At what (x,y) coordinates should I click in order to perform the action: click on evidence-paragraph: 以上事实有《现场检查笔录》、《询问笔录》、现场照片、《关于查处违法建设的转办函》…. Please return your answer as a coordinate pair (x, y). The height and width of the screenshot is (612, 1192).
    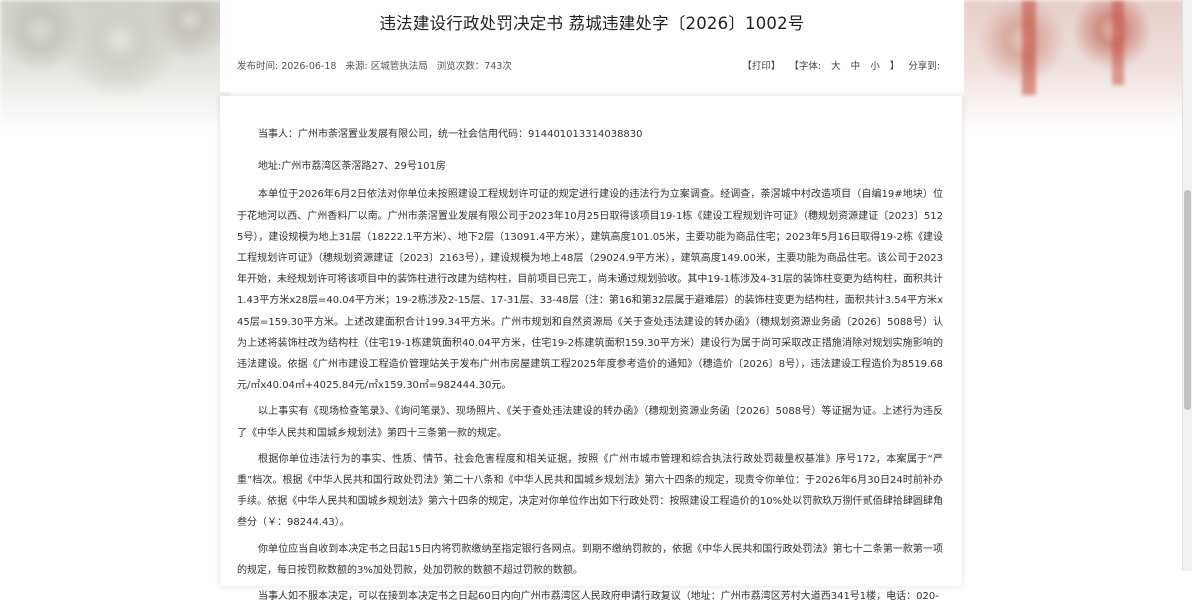
    Looking at the image, I should click on (590, 422).